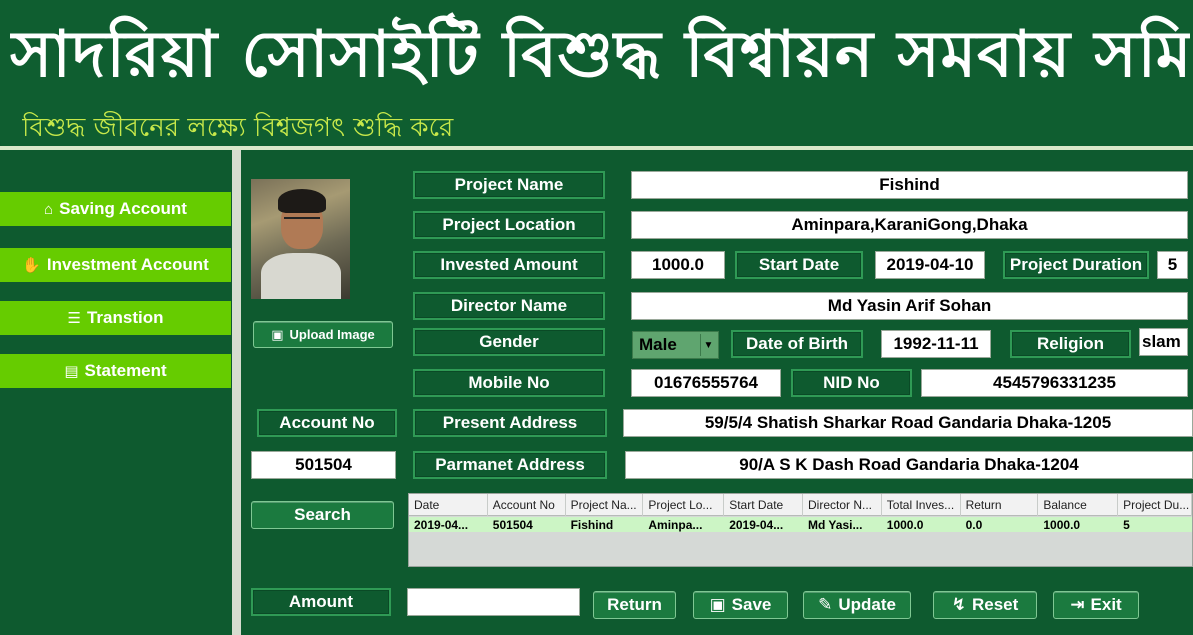  What do you see at coordinates (706, 383) in the screenshot?
I see `mobile-no-field: 01676555764` at bounding box center [706, 383].